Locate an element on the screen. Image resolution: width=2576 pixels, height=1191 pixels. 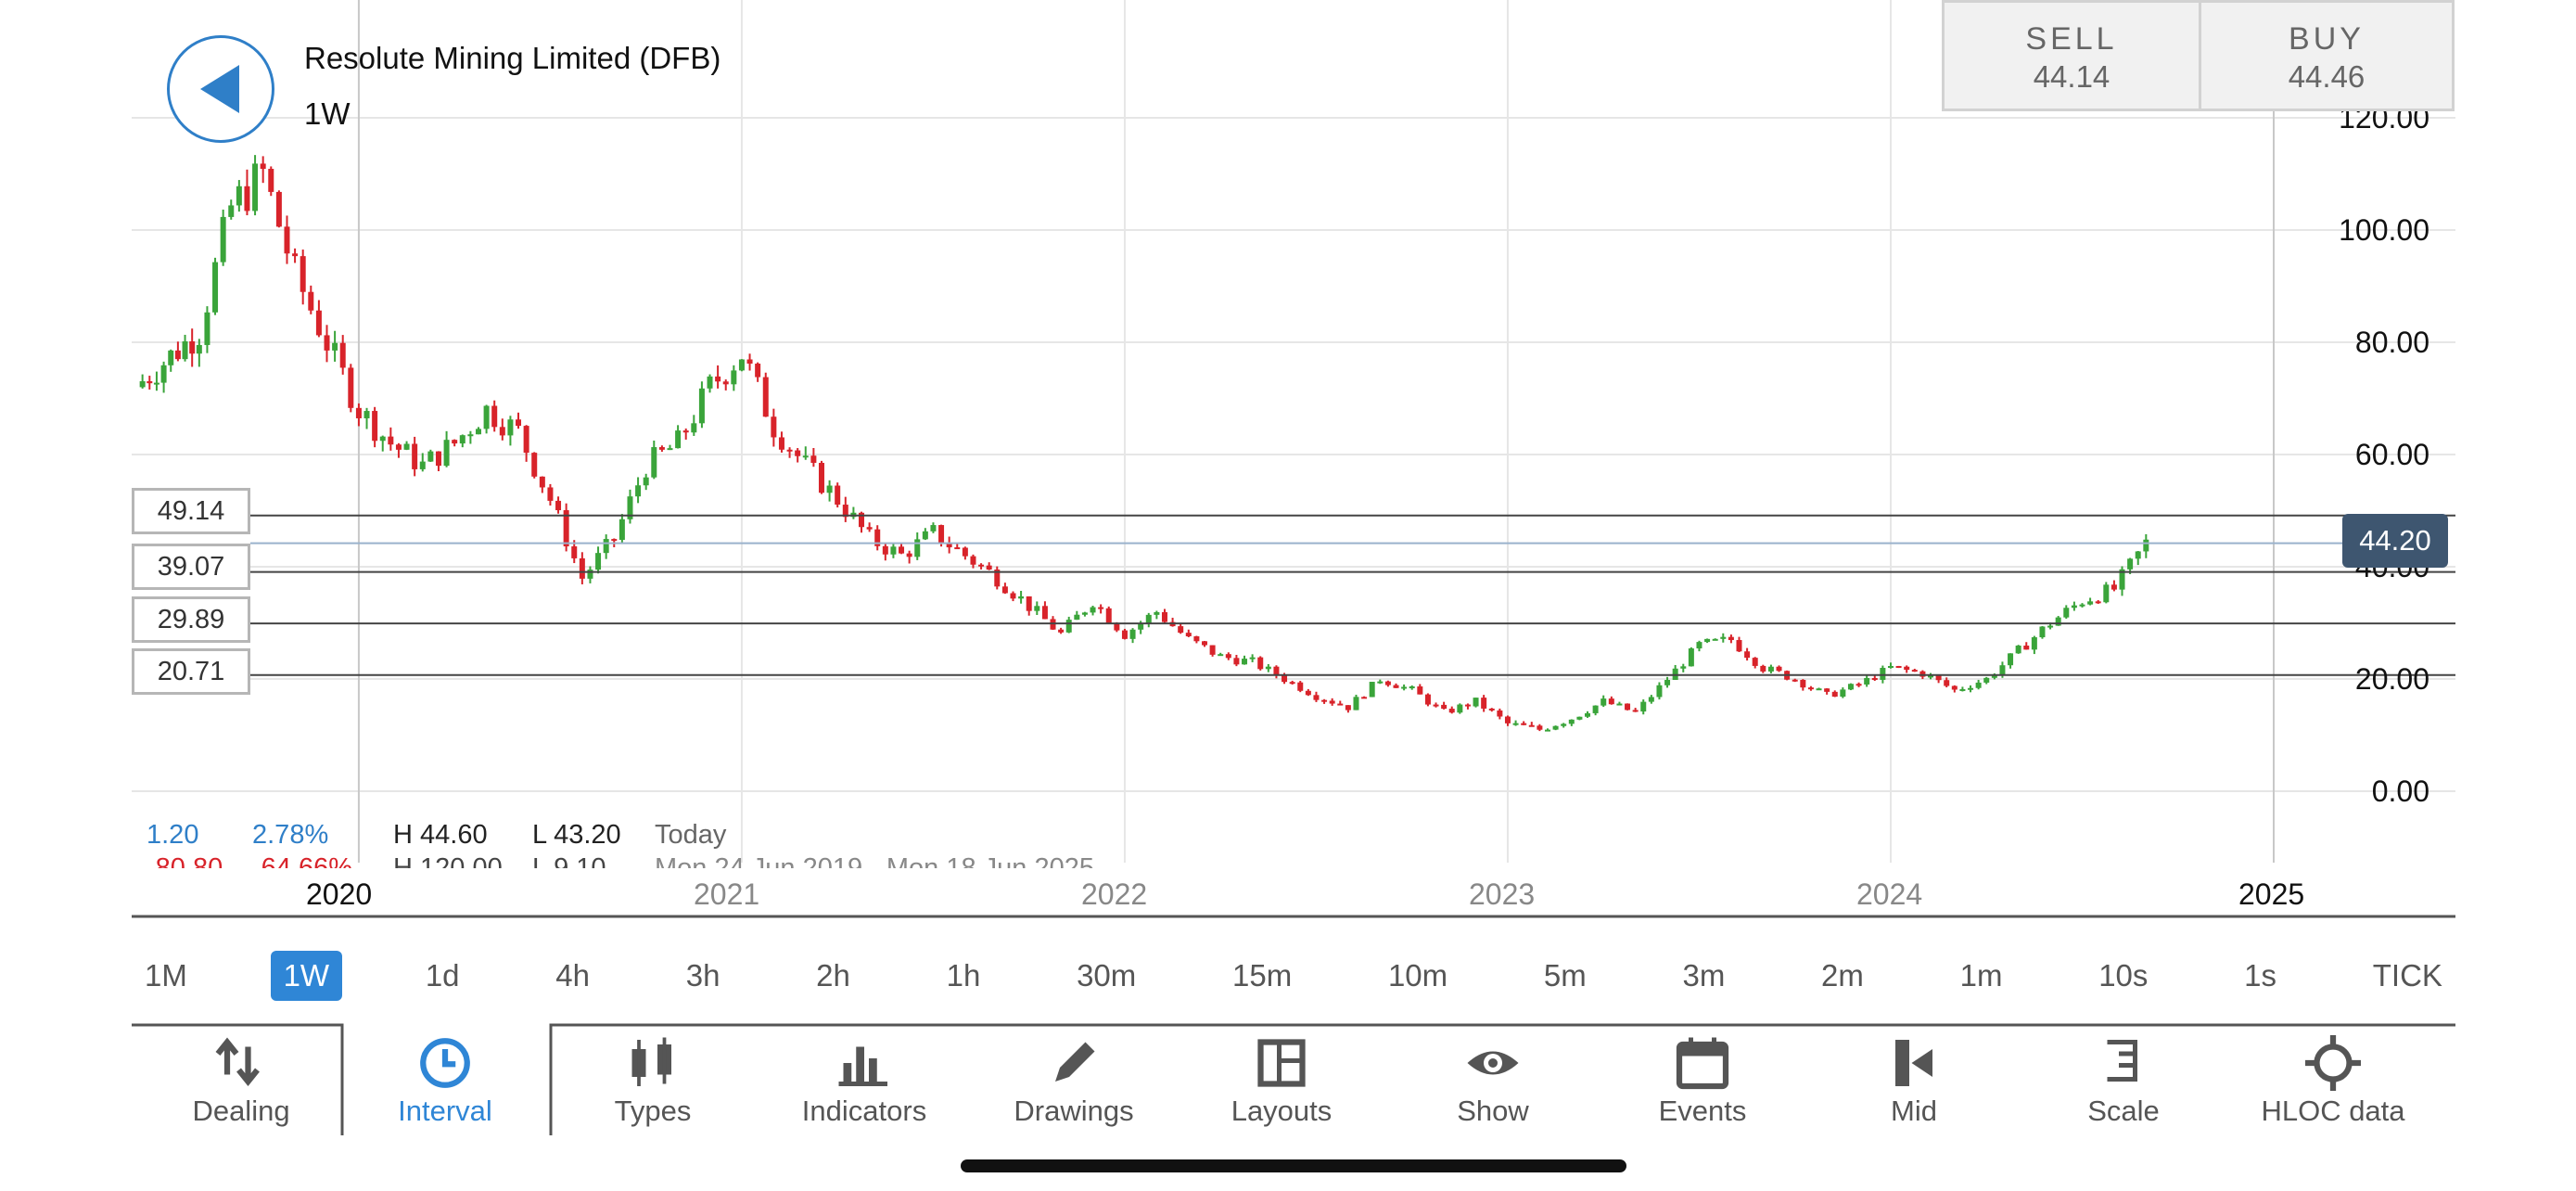
toolbar-show-button: Show is located at coordinates (1493, 1078).